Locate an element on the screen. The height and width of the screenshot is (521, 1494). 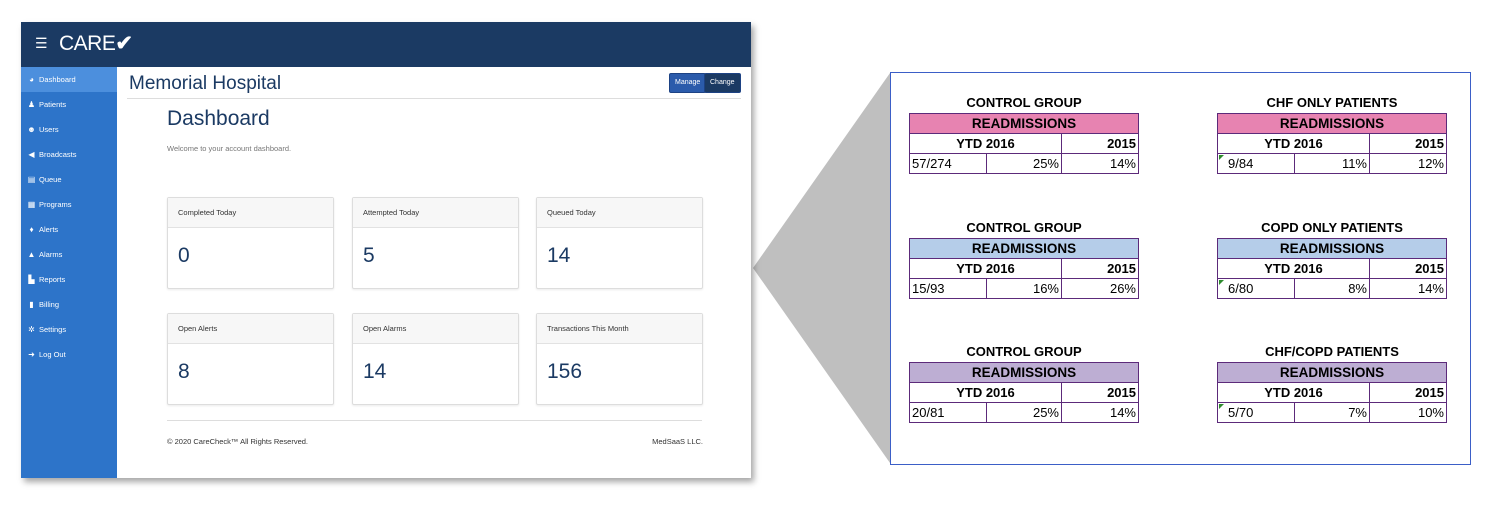
sidebar-item-label: Alerts is located at coordinates (49, 229).